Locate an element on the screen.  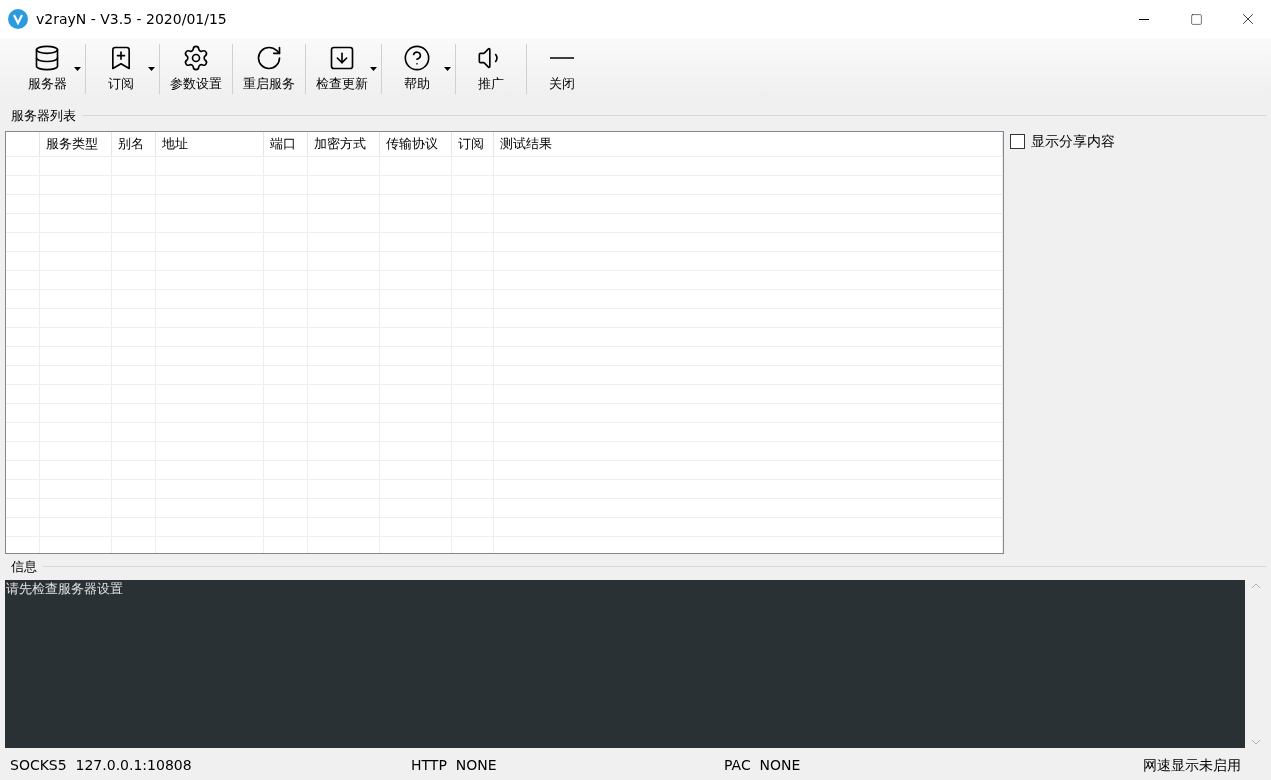
status-text: SOCKS5 127.0.0.1:10808 is located at coordinates (101, 764).